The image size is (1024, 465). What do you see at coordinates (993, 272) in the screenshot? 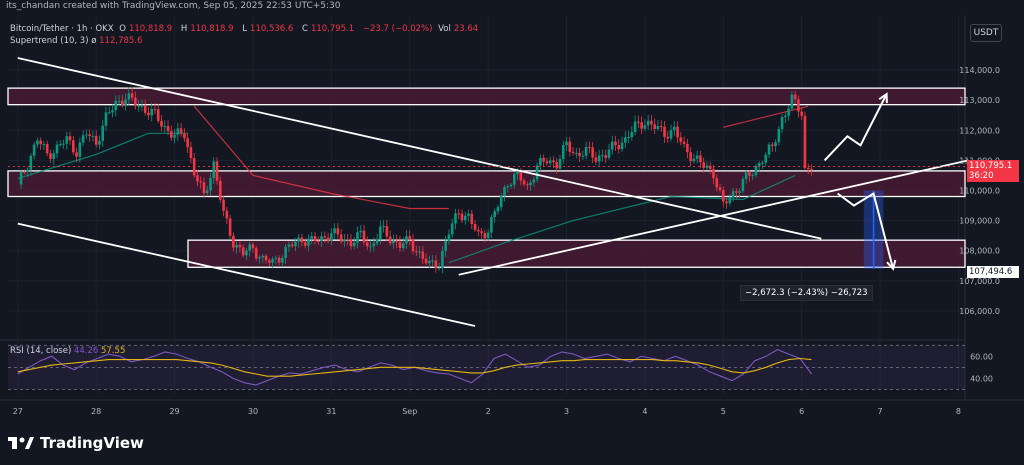
I see `target-price-tag: 107,494.6` at bounding box center [993, 272].